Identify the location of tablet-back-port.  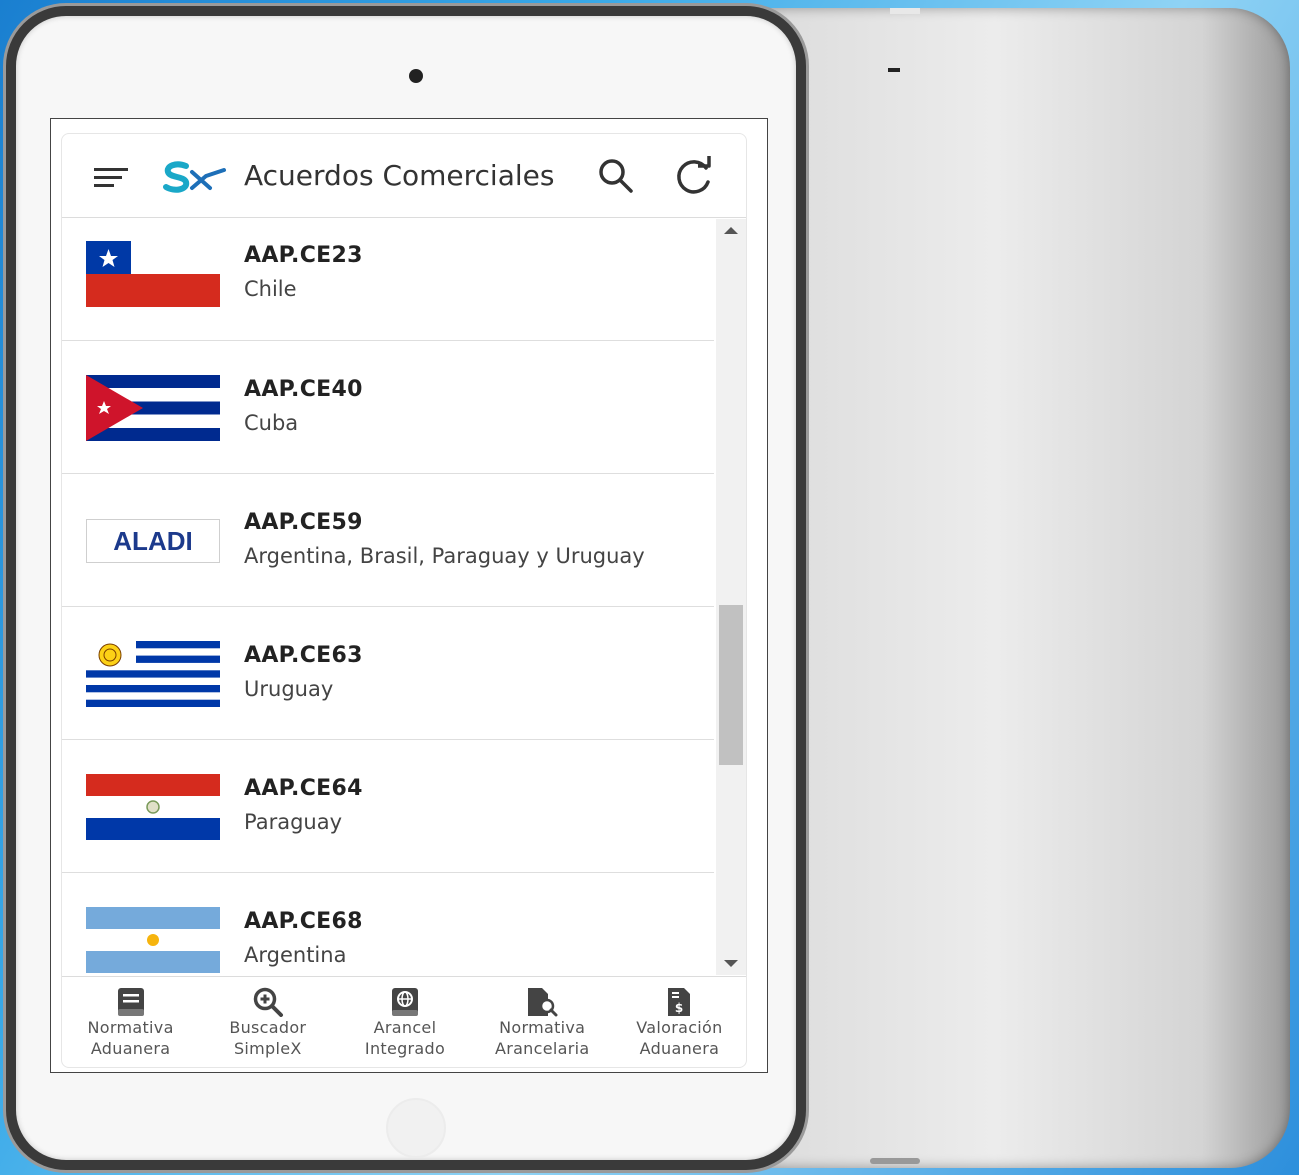
(895, 1161).